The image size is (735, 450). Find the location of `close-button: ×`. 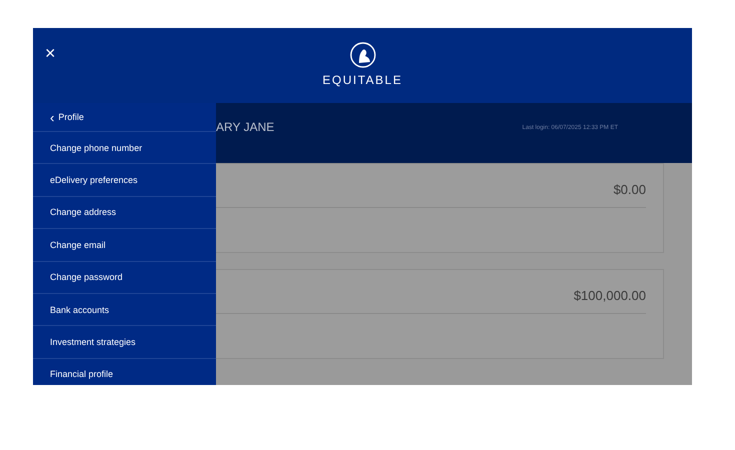

close-button: × is located at coordinates (50, 53).